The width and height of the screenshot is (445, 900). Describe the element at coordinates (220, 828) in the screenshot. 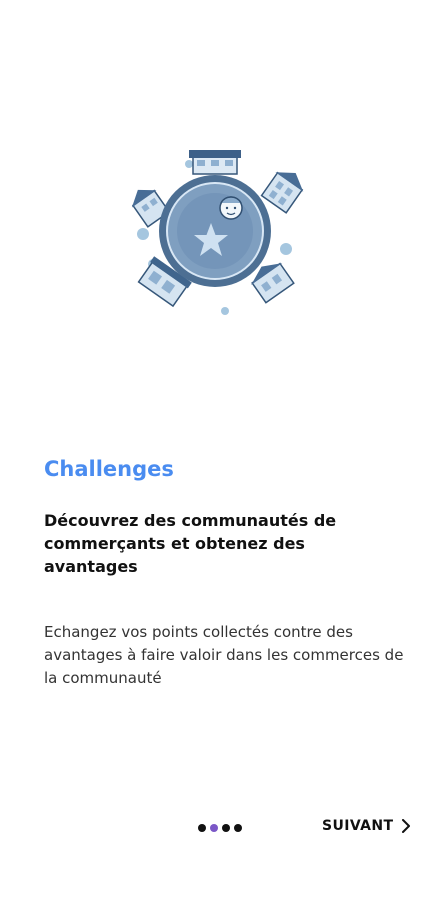

I see `page-indicator` at that location.